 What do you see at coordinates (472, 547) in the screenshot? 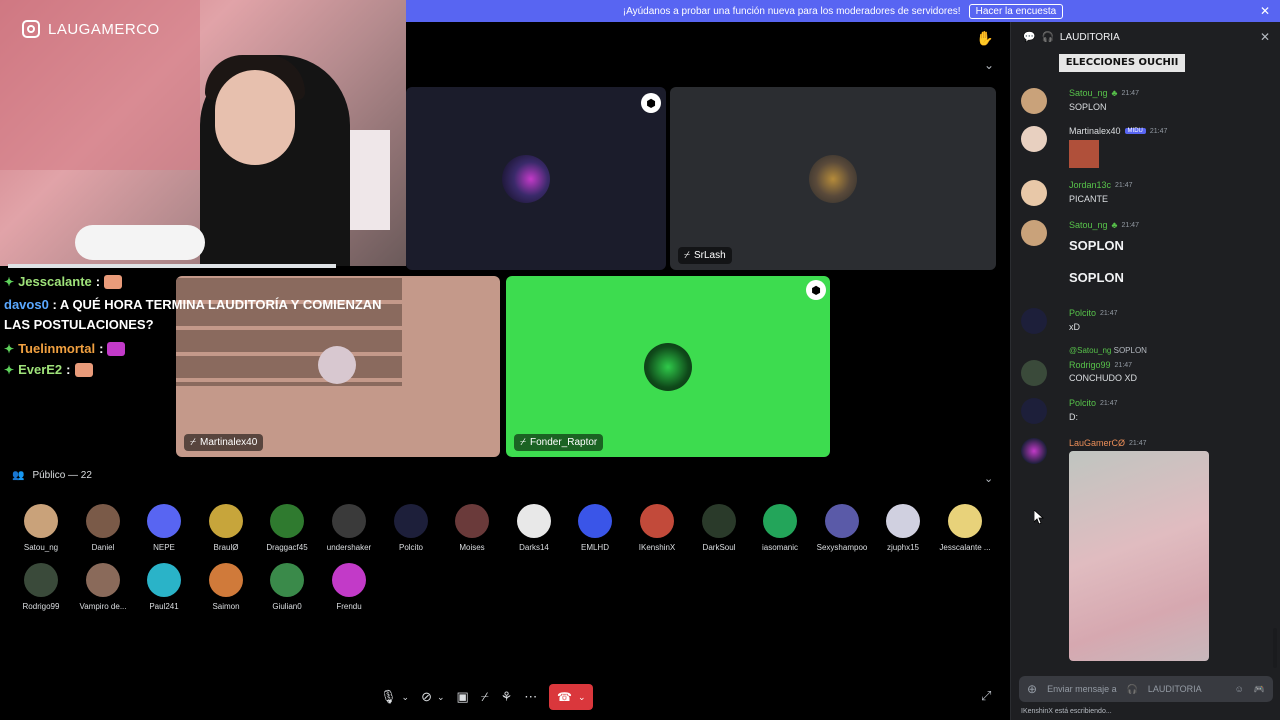
I see `audience-member-name: Moises` at bounding box center [472, 547].